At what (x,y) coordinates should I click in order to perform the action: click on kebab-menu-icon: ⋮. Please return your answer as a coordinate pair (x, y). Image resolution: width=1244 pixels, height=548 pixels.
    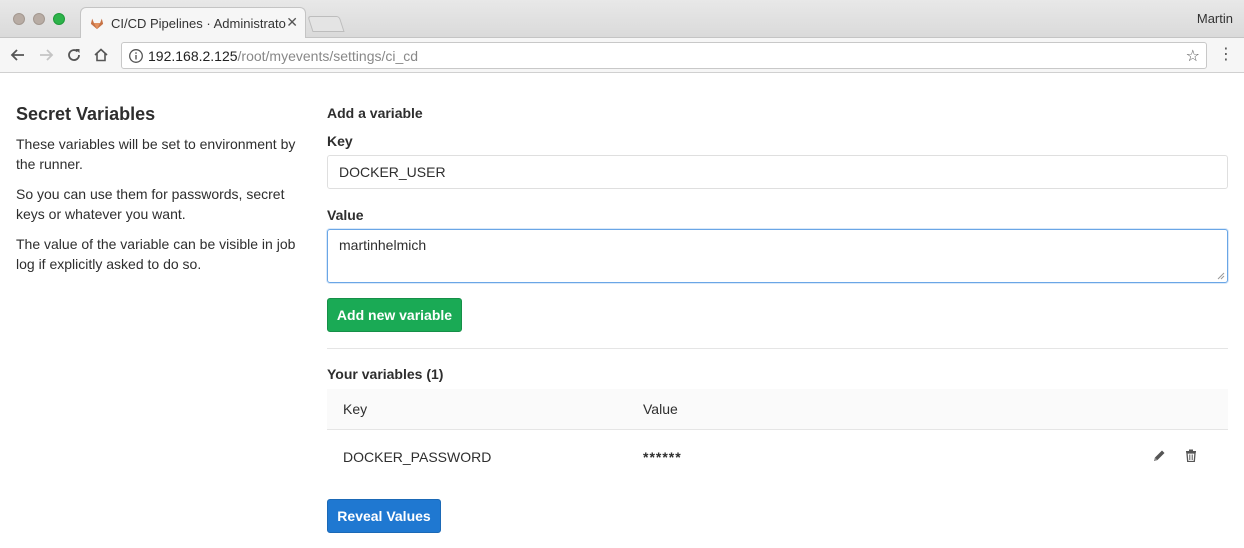
    Looking at the image, I should click on (1226, 55).